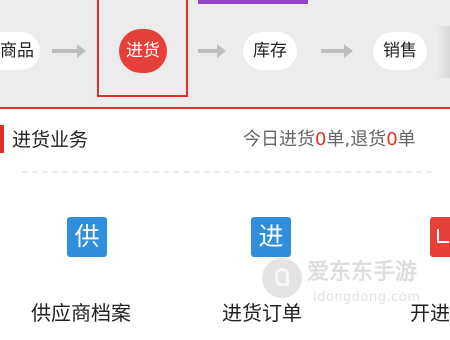 This screenshot has height=340, width=450. What do you see at coordinates (279, 139) in the screenshot?
I see `stats-purchase-prefix: 今日进货` at bounding box center [279, 139].